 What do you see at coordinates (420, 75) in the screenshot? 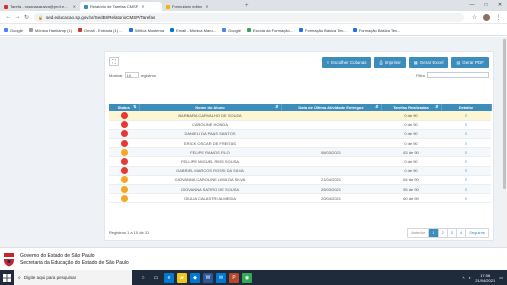
I see `filter-label: Filtro` at bounding box center [420, 75].